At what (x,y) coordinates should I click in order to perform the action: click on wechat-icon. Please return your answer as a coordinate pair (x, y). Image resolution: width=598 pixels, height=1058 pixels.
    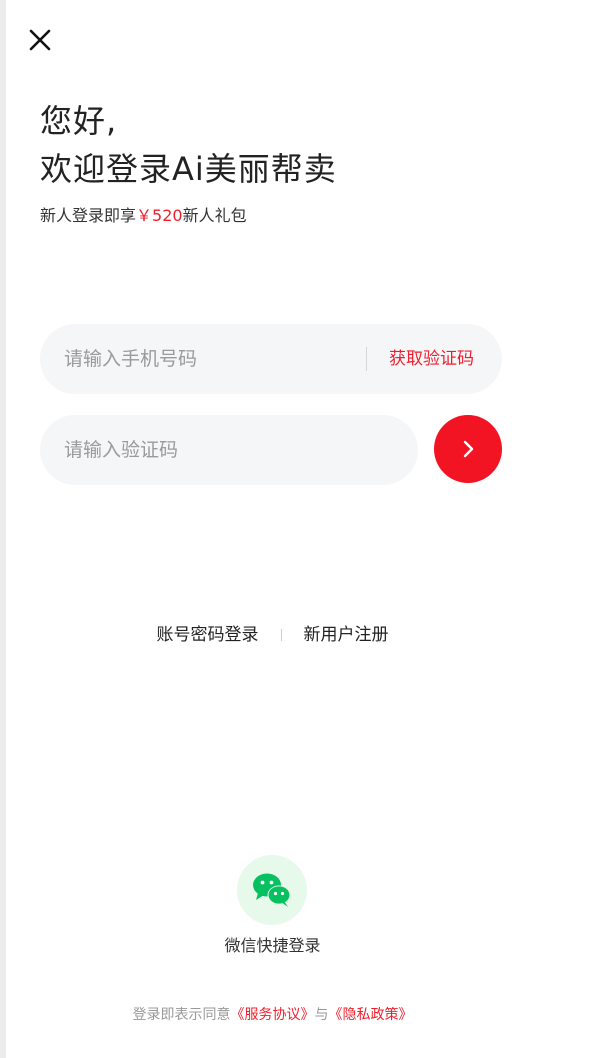
    Looking at the image, I should click on (272, 890).